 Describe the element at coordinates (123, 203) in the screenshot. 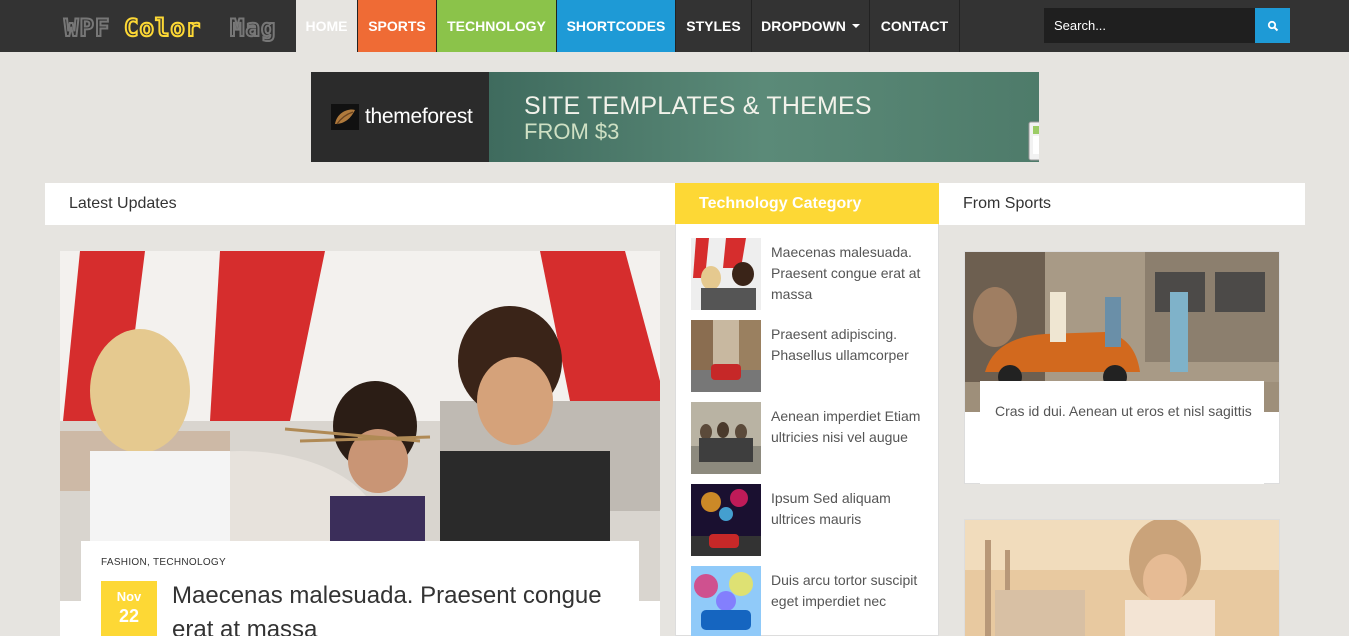

I see `latest-updates-title: Latest Updates` at that location.